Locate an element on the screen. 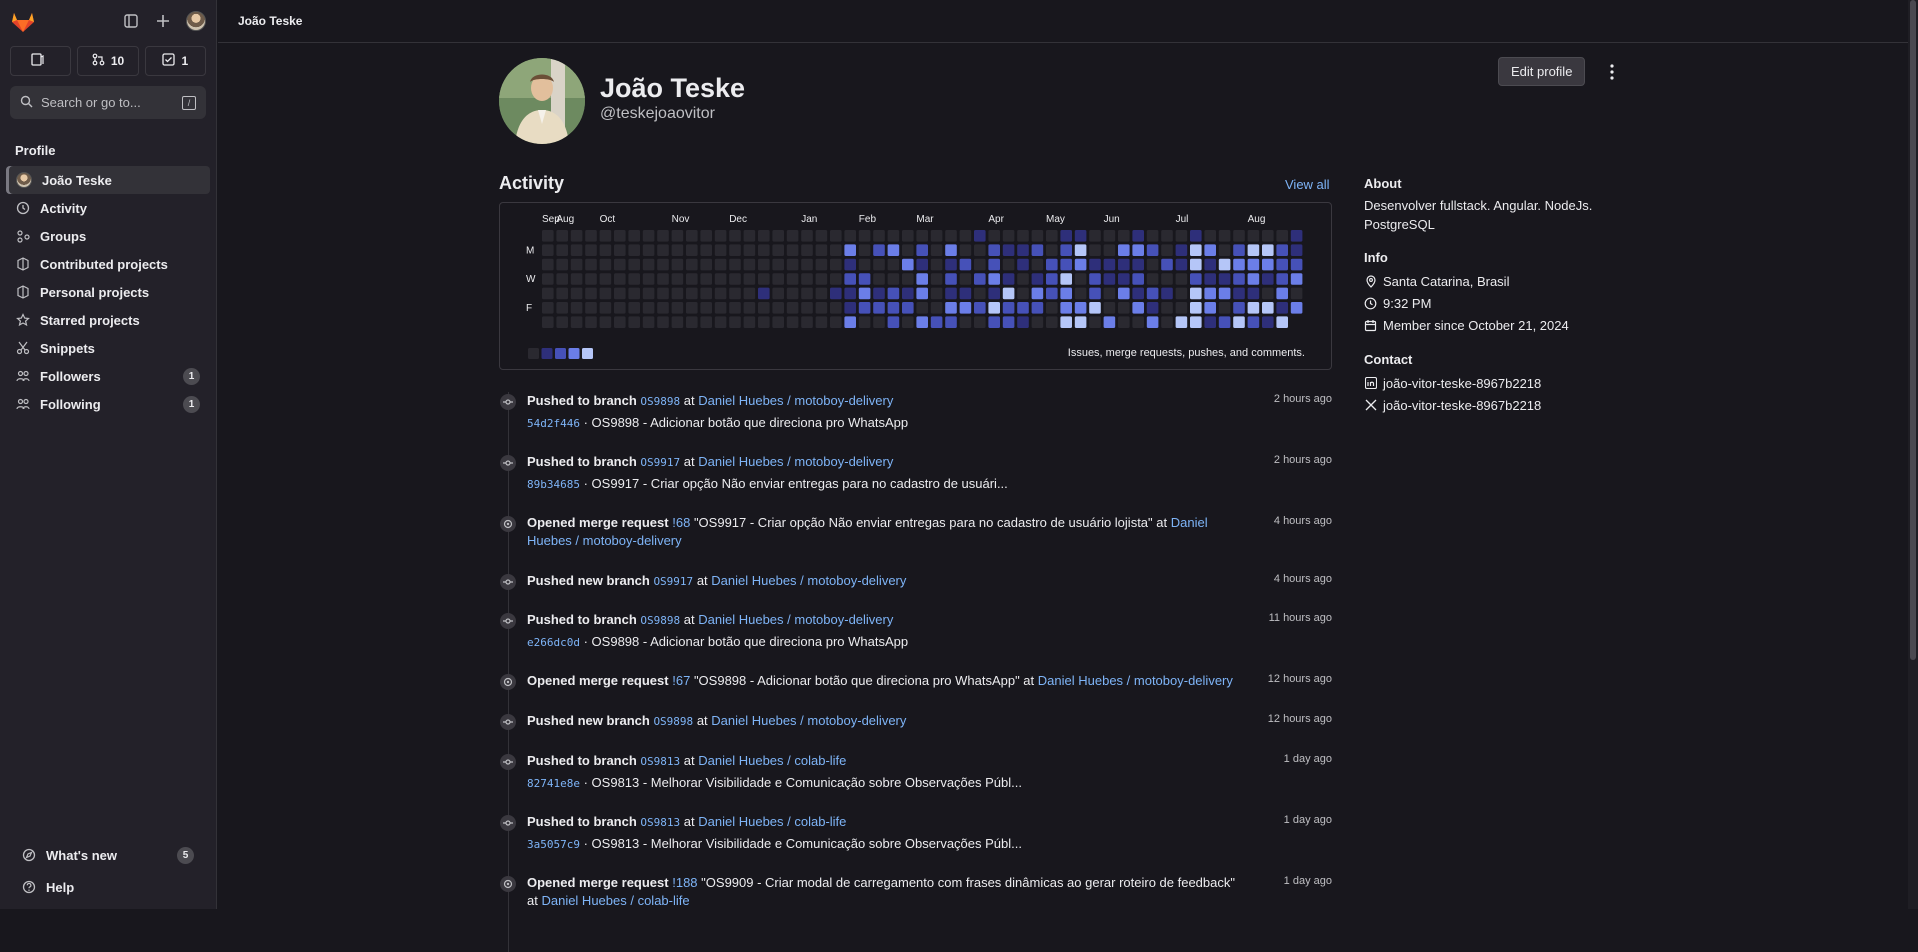 The height and width of the screenshot is (952, 1918). merge-requests-counter: 10 is located at coordinates (108, 61).